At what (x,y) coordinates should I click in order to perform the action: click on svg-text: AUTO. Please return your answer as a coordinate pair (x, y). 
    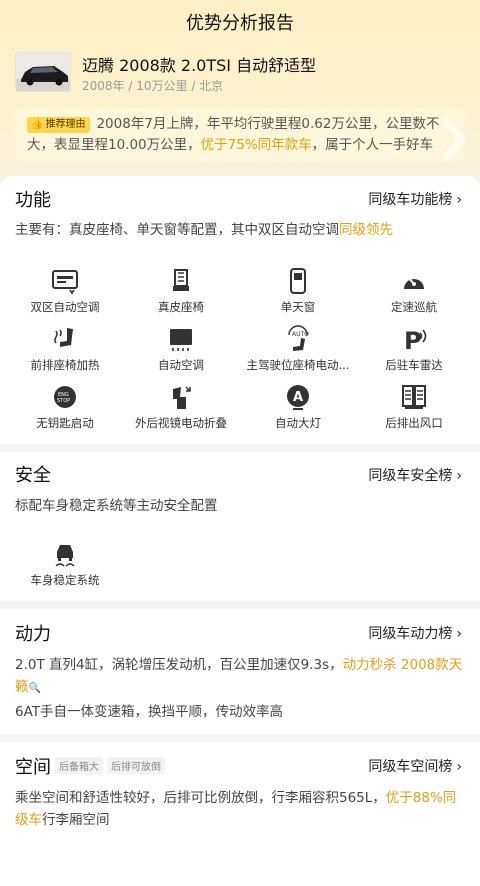
    Looking at the image, I should click on (300, 334).